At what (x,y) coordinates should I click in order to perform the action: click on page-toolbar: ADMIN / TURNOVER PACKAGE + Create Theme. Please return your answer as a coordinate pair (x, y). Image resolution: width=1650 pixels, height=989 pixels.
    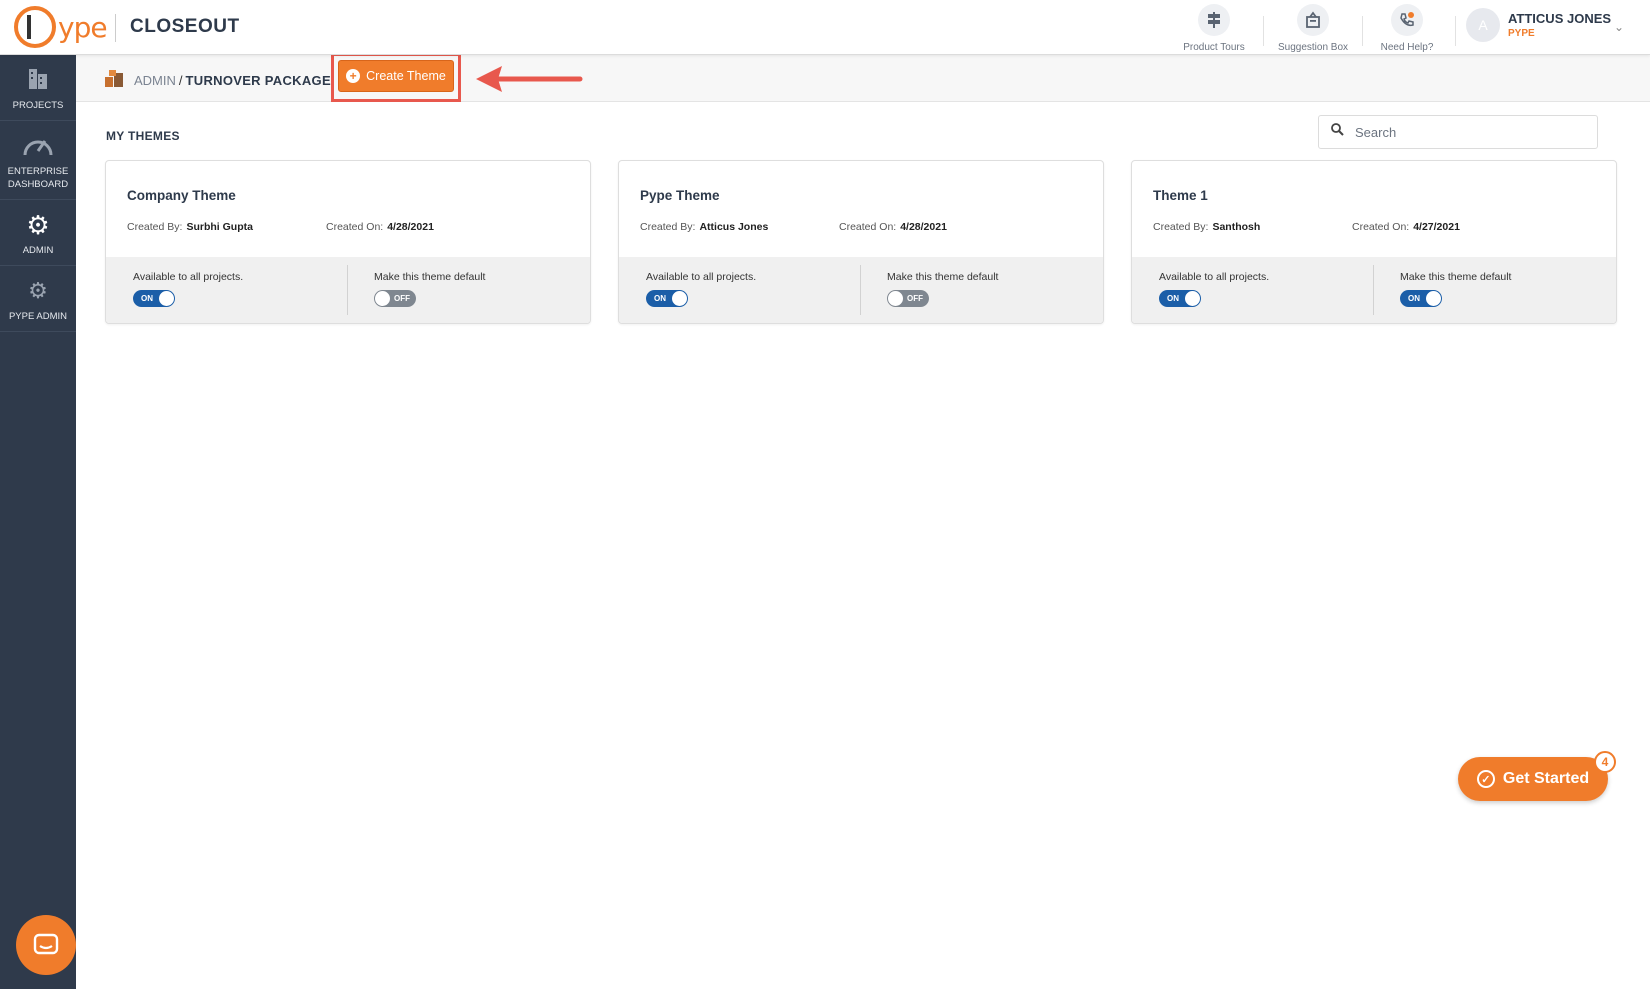
    Looking at the image, I should click on (863, 77).